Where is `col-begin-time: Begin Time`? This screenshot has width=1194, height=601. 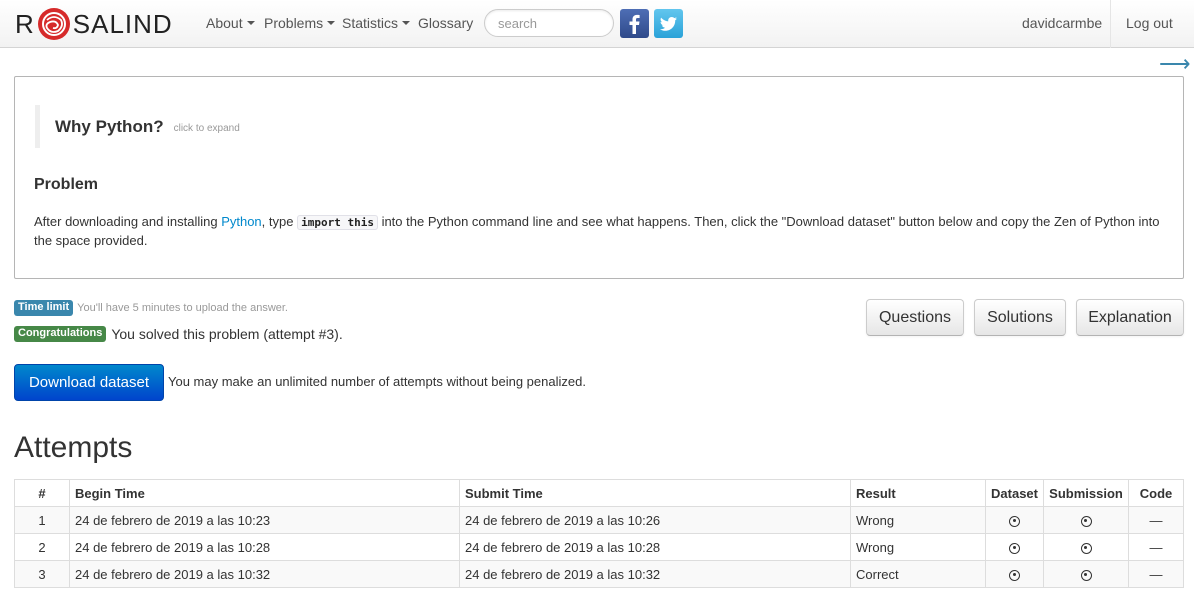 col-begin-time: Begin Time is located at coordinates (264, 493).